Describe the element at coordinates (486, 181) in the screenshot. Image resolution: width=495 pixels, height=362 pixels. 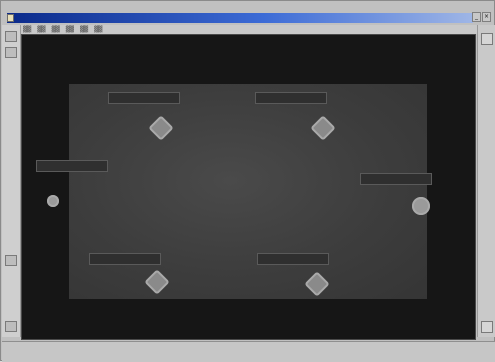
I see `right-toolbar` at that location.